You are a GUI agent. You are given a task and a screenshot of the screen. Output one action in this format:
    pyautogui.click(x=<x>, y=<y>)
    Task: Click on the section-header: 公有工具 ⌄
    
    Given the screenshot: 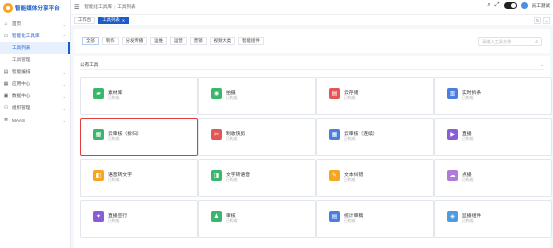 What is the action you would take?
    pyautogui.click(x=312, y=65)
    